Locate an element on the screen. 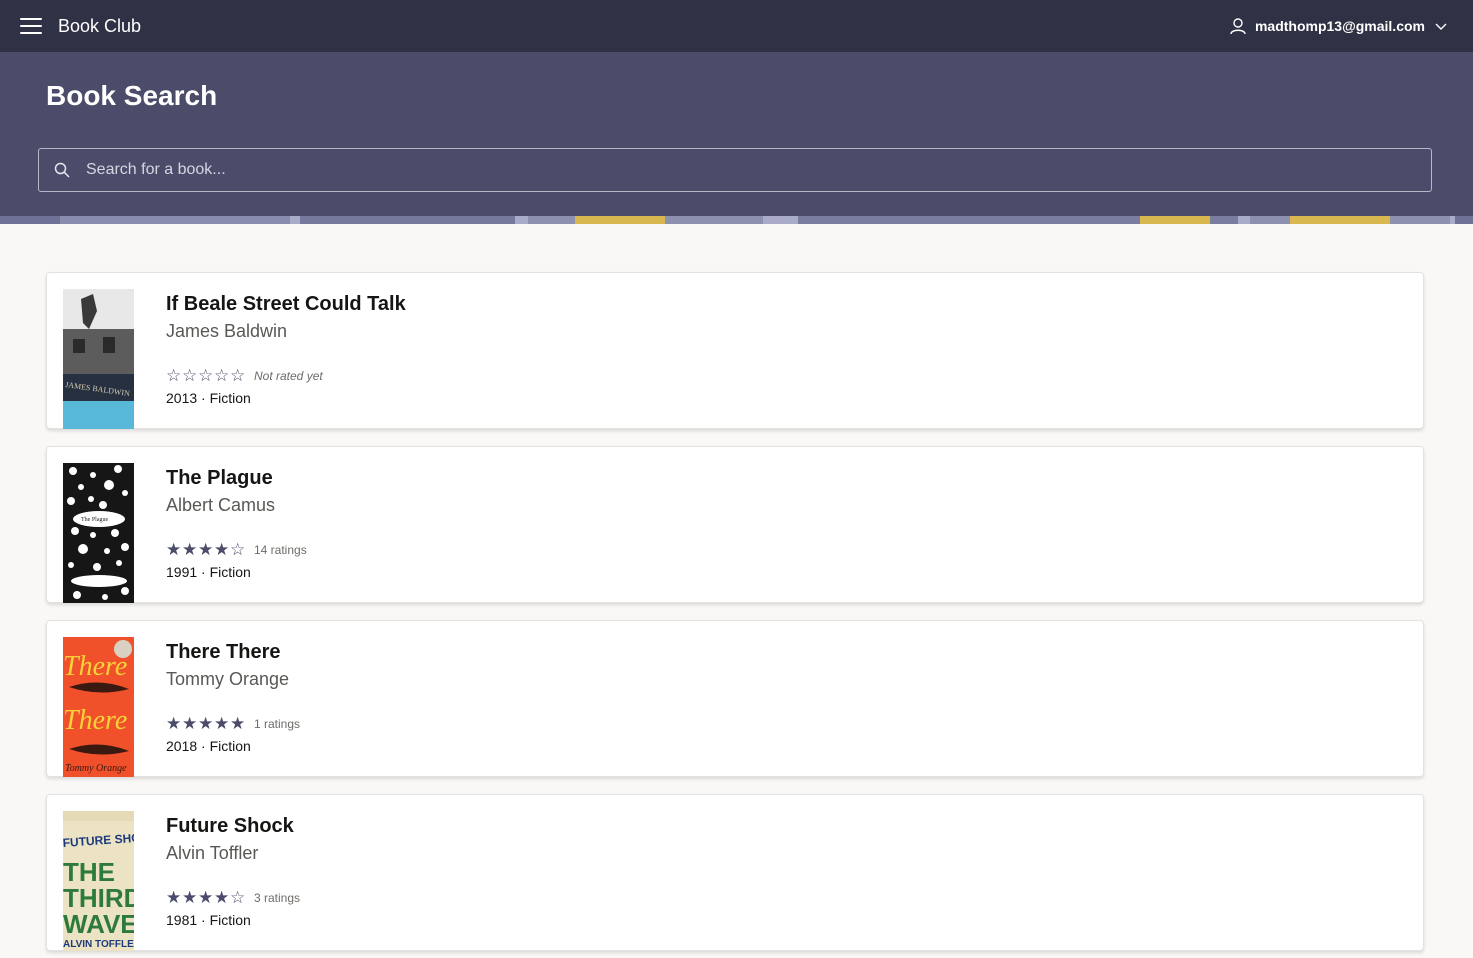  user-menu: madthomp13@gmail.com is located at coordinates (1338, 26).